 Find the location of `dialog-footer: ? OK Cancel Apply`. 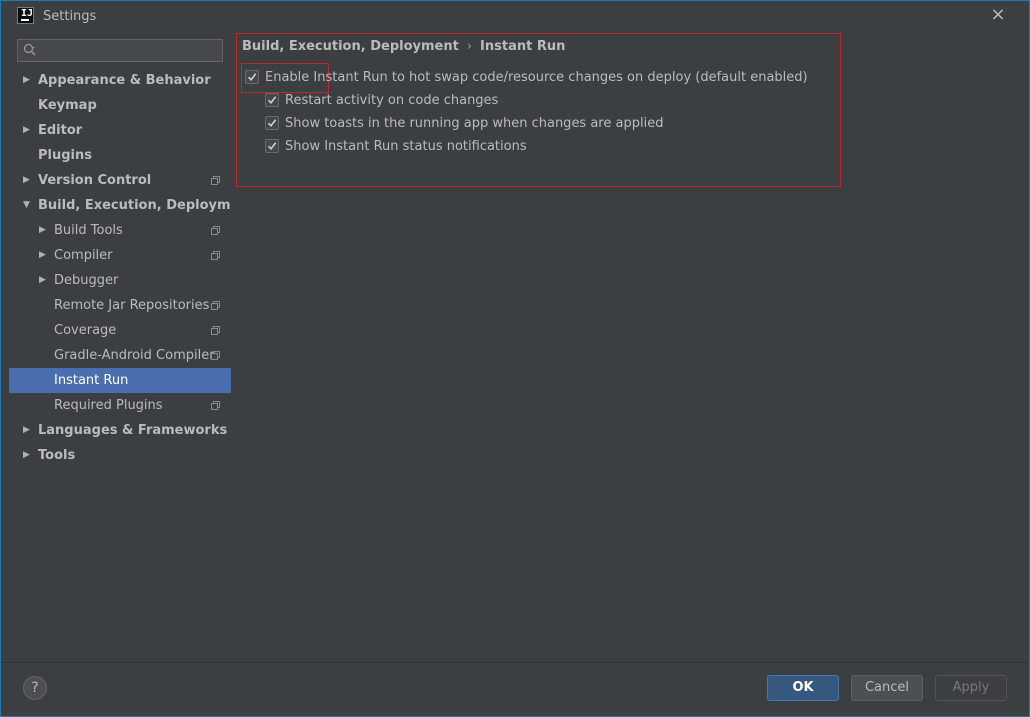

dialog-footer: ? OK Cancel Apply is located at coordinates (515, 689).